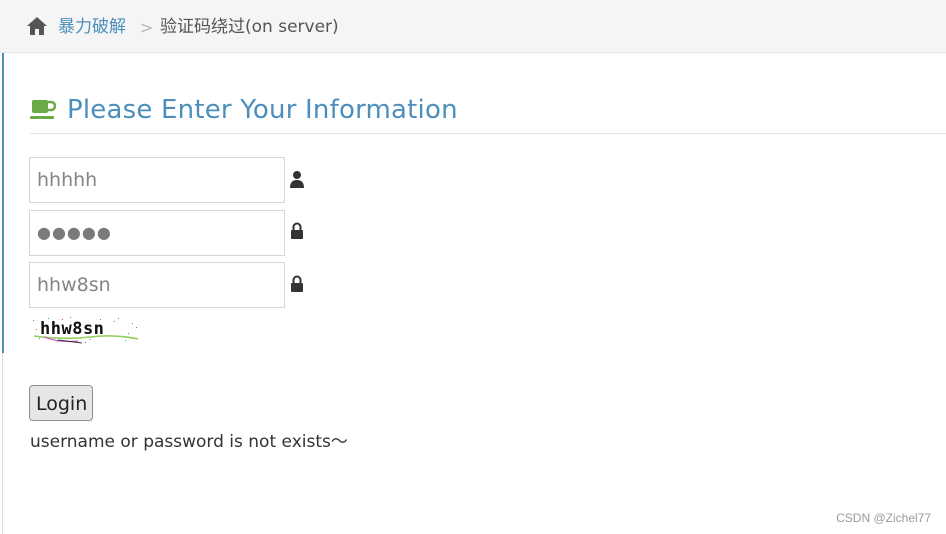 The image size is (946, 534). Describe the element at coordinates (249, 27) in the screenshot. I see `breadcrumb-current: 验证码绕过(on server)` at that location.